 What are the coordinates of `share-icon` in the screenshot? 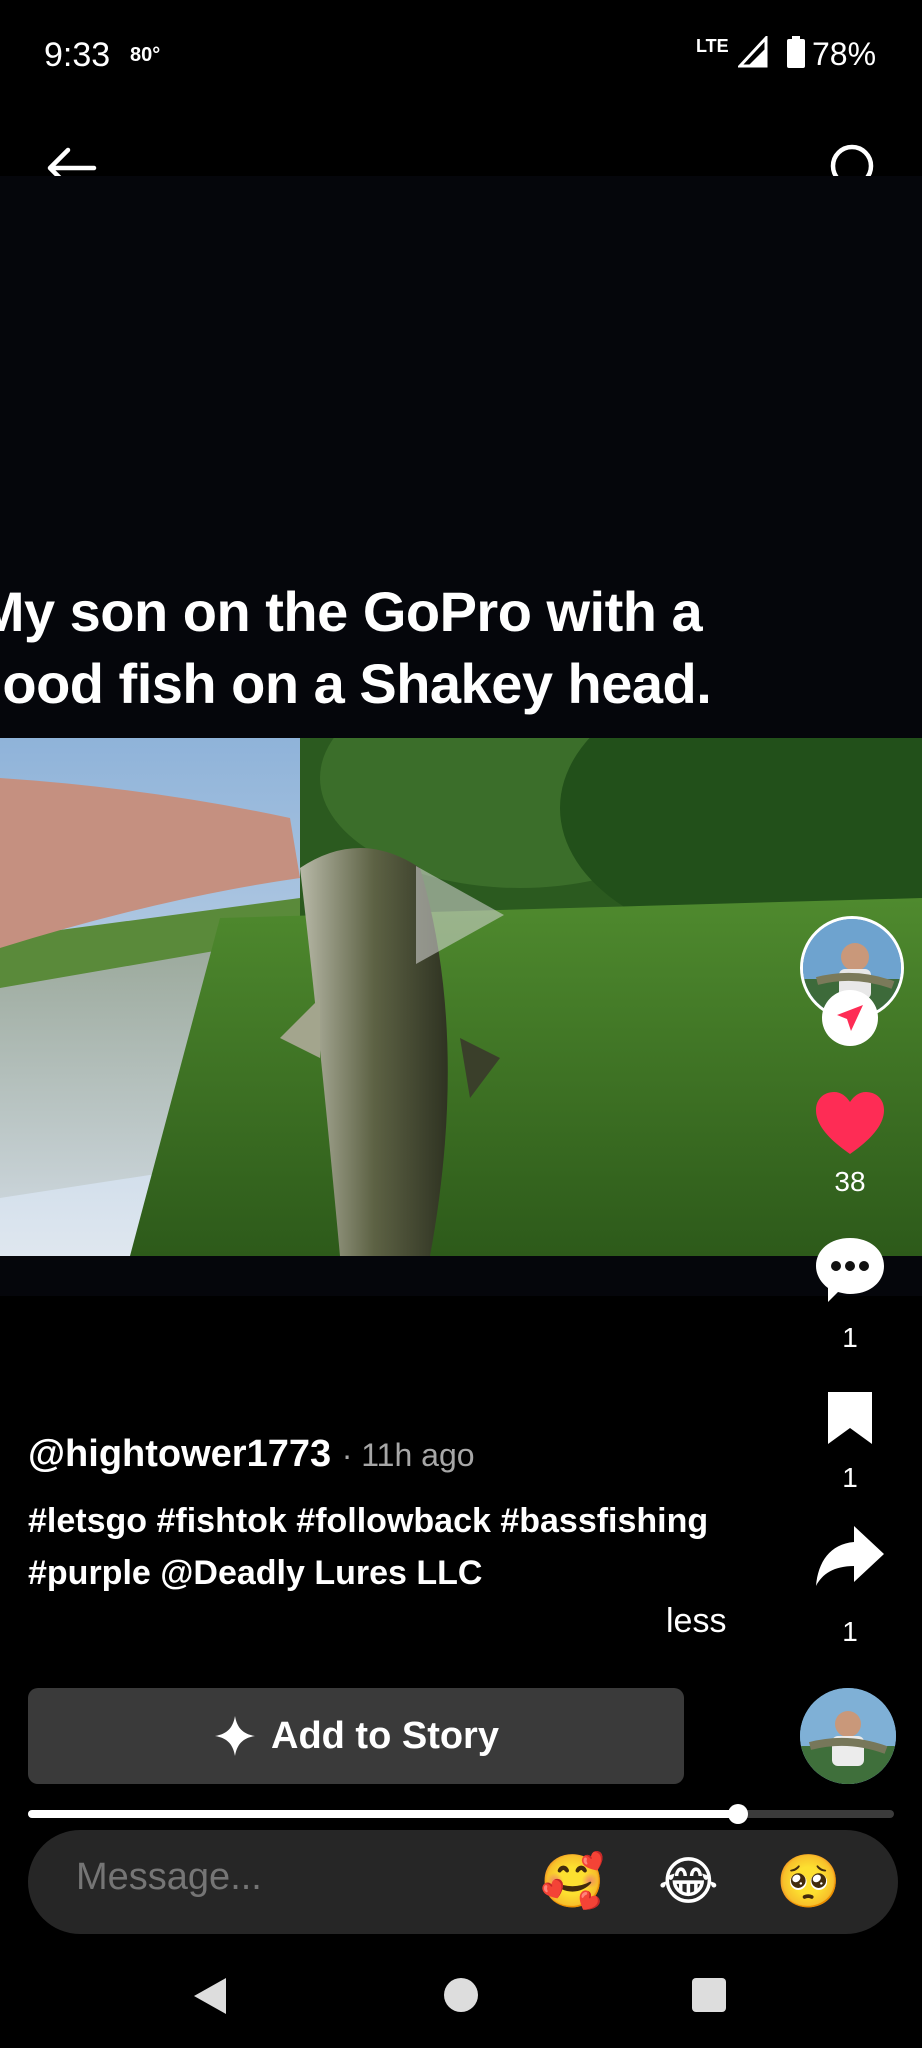 It's located at (850, 1556).